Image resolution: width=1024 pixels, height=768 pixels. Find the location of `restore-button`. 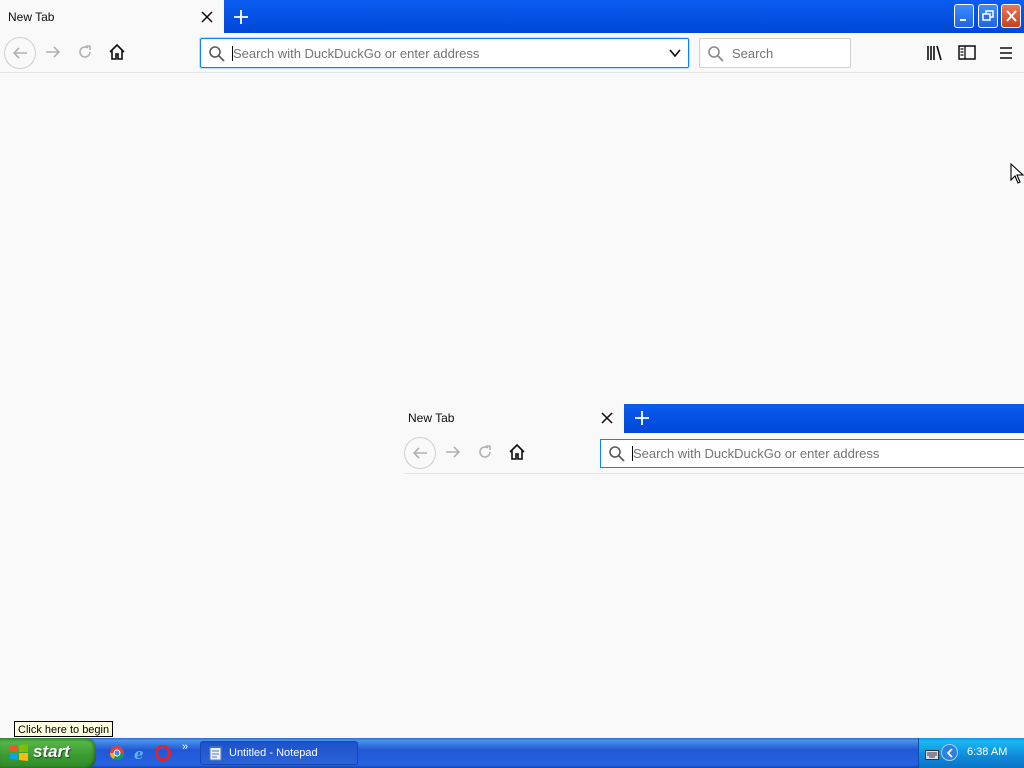

restore-button is located at coordinates (988, 16).